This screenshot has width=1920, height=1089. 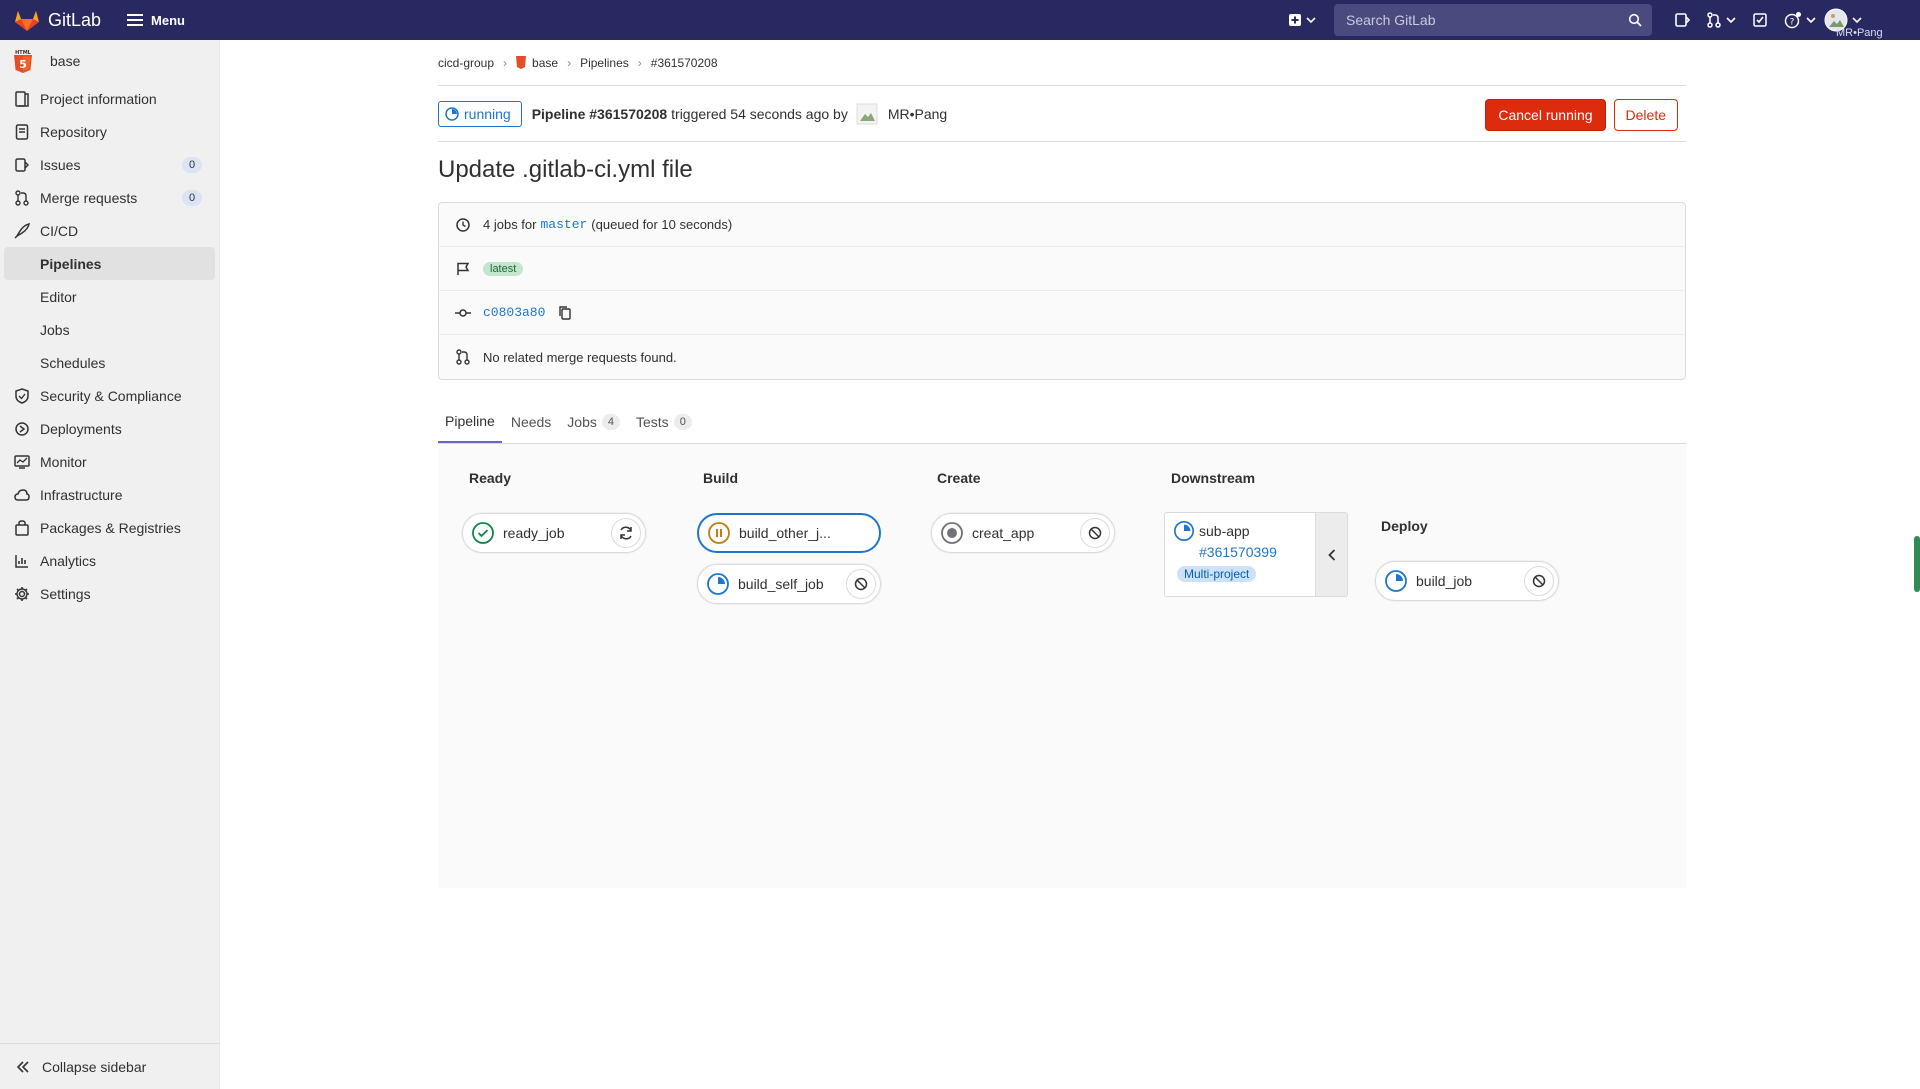 I want to click on merge-requests-nav-button, so click(x=1721, y=20).